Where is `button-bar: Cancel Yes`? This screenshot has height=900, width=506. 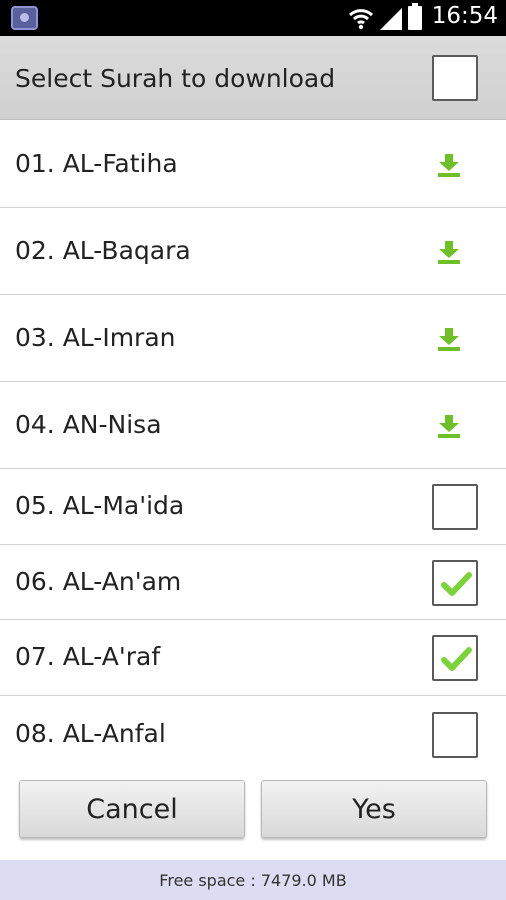
button-bar: Cancel Yes is located at coordinates (253, 816).